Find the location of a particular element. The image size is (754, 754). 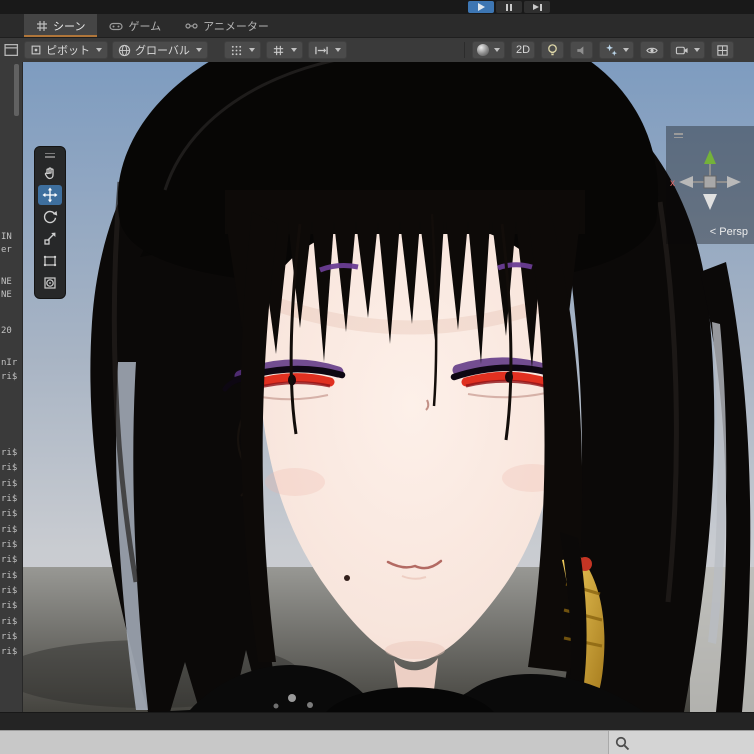

rotate-tool-button is located at coordinates (50, 217).